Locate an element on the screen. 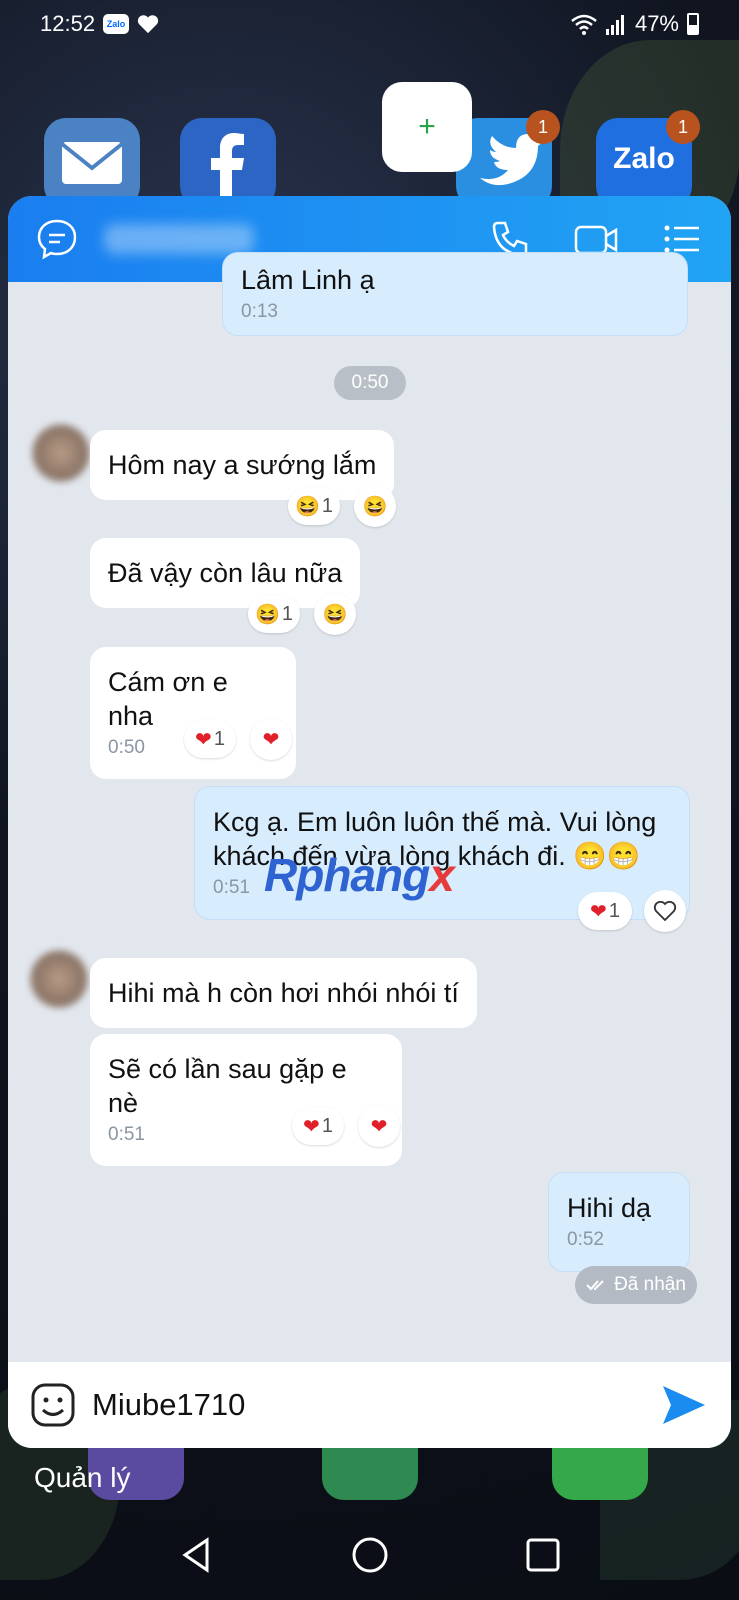  message-incoming: Hôm nay a sướng lắm is located at coordinates (242, 465).